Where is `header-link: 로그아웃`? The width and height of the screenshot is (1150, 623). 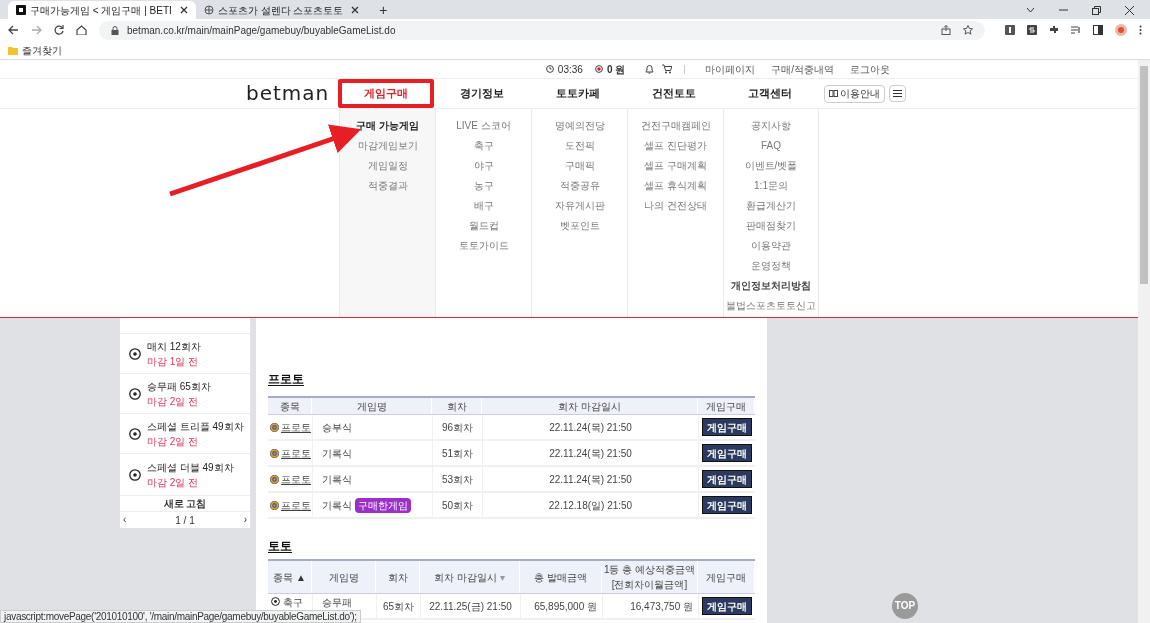 header-link: 로그아웃 is located at coordinates (870, 69).